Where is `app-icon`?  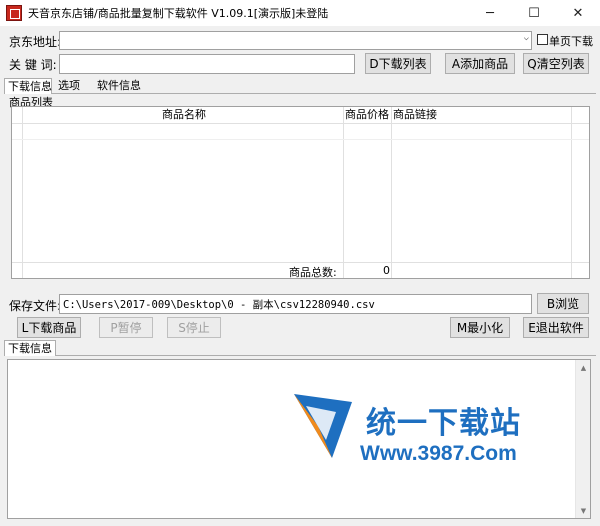 app-icon is located at coordinates (14, 13).